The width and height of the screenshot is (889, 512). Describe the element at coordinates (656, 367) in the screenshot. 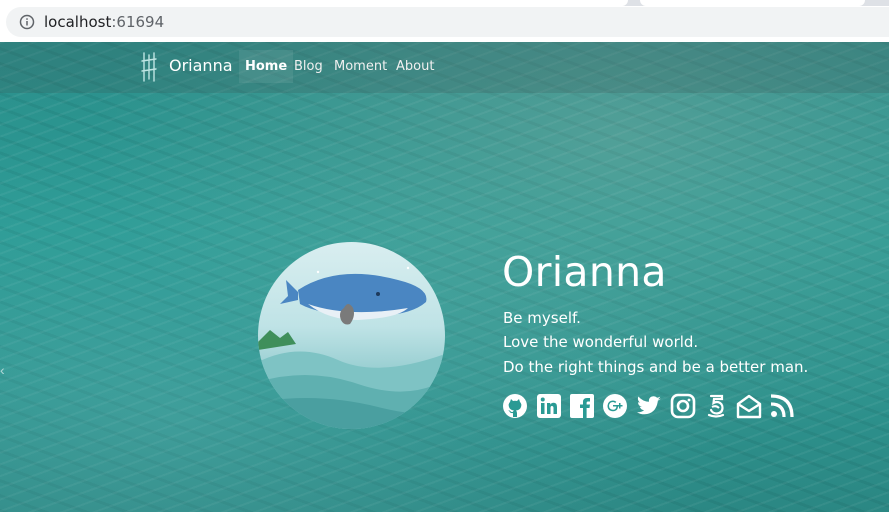

I see `bio-line-3: Do the right things and be a better man.` at that location.